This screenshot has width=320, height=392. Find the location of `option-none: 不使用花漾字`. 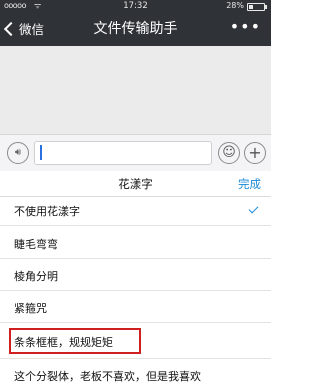

option-none: 不使用花漾字 is located at coordinates (135, 211).